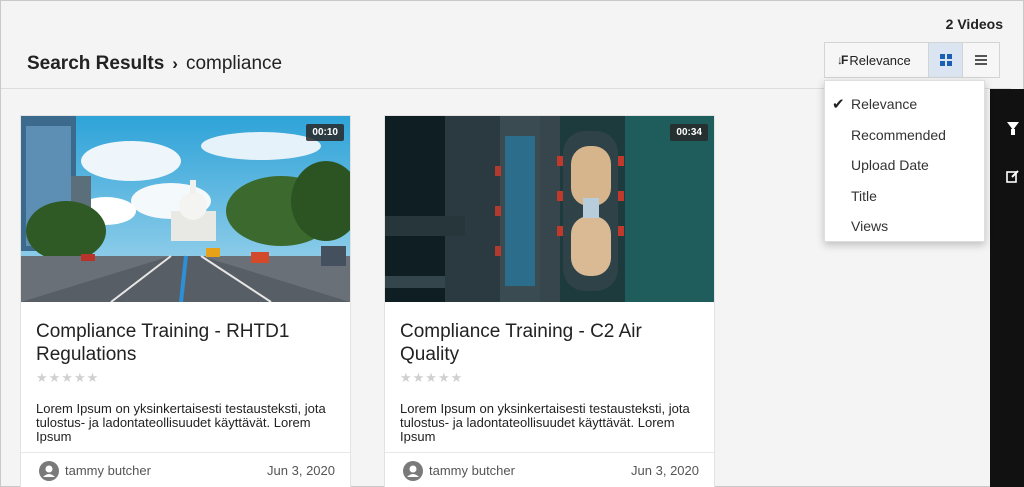  What do you see at coordinates (234, 63) in the screenshot?
I see `breadcrumb-query: compliance` at bounding box center [234, 63].